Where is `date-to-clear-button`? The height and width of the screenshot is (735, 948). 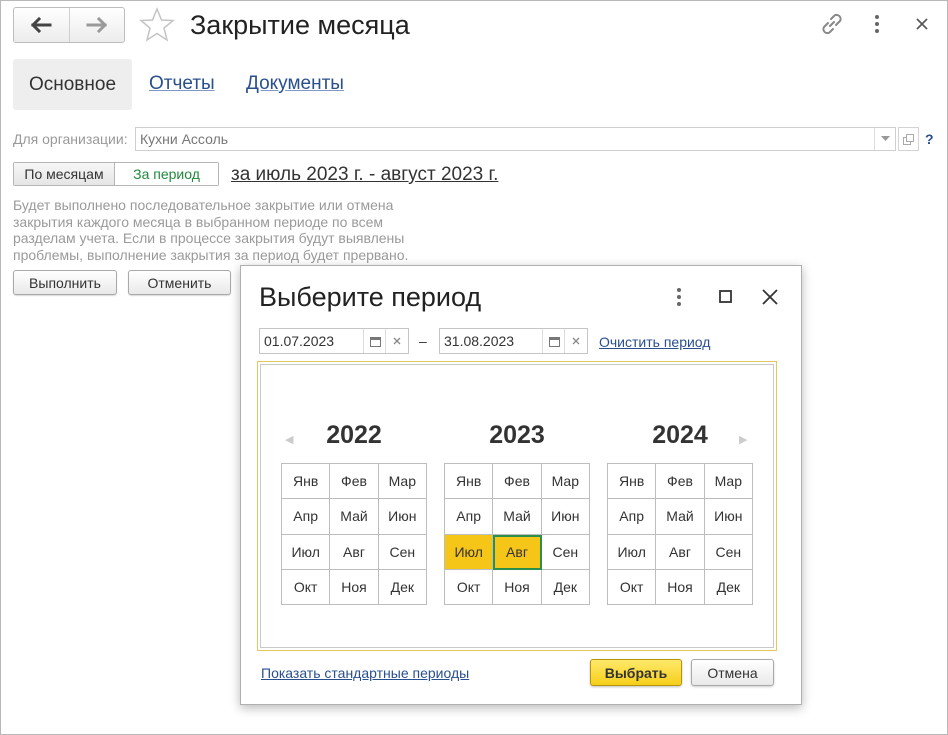 date-to-clear-button is located at coordinates (575, 341).